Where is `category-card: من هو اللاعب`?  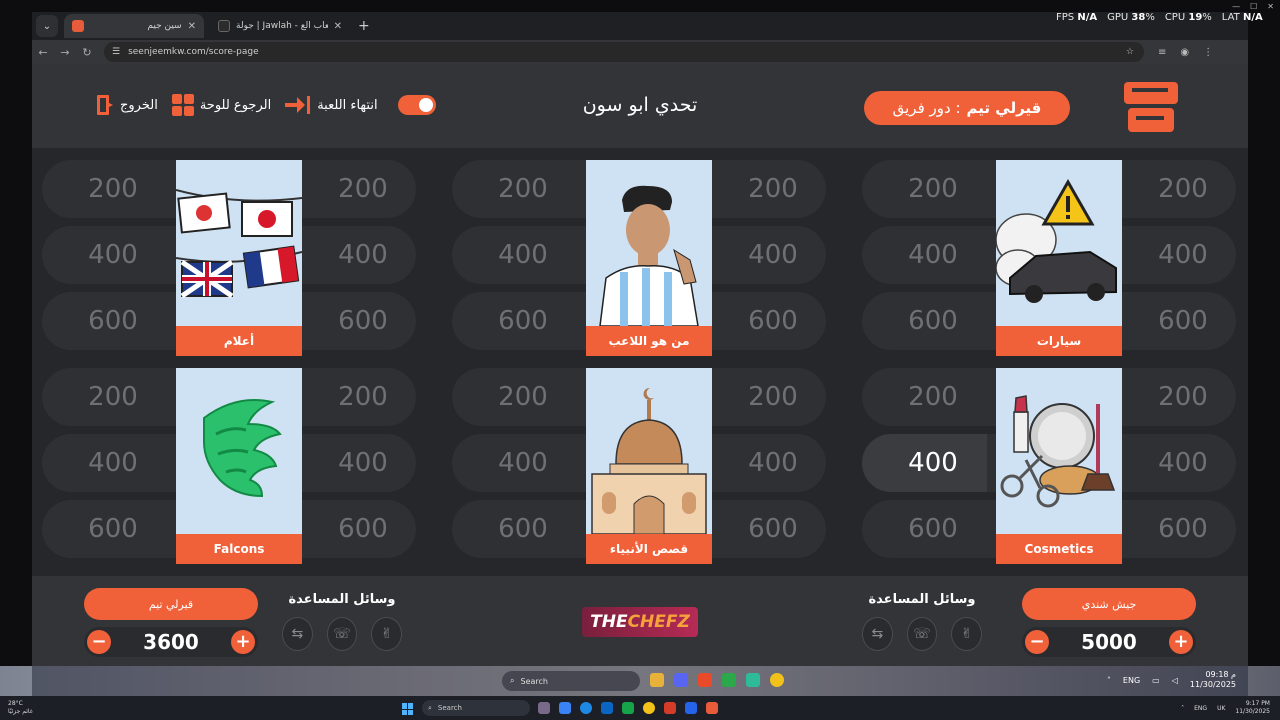
category-card: من هو اللاعب is located at coordinates (649, 258).